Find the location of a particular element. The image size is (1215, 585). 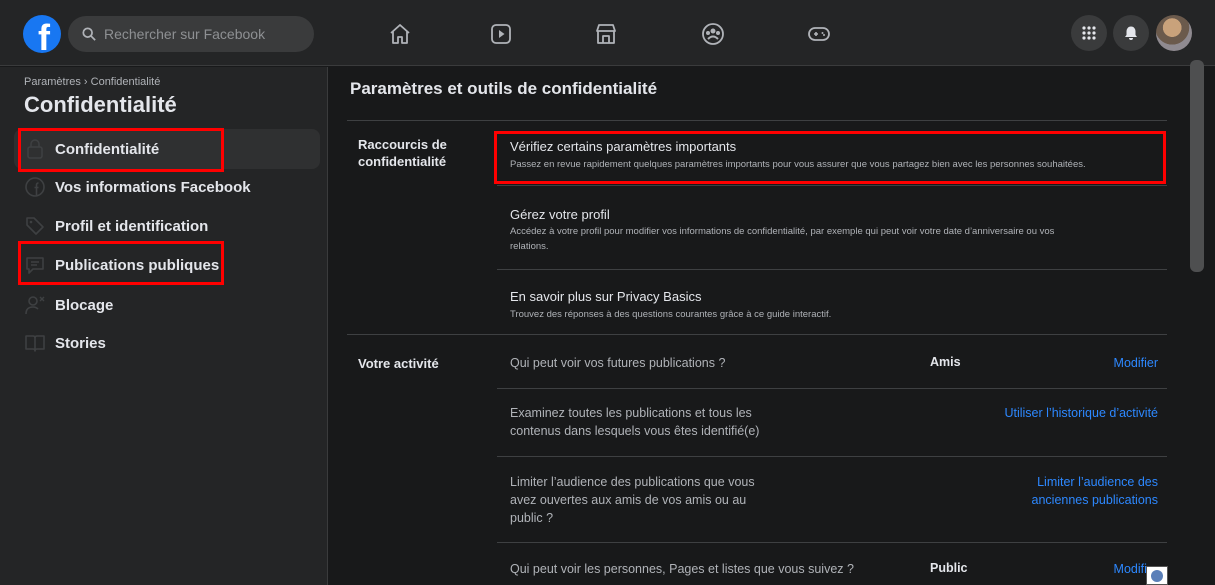

tag-icon is located at coordinates (35, 226).